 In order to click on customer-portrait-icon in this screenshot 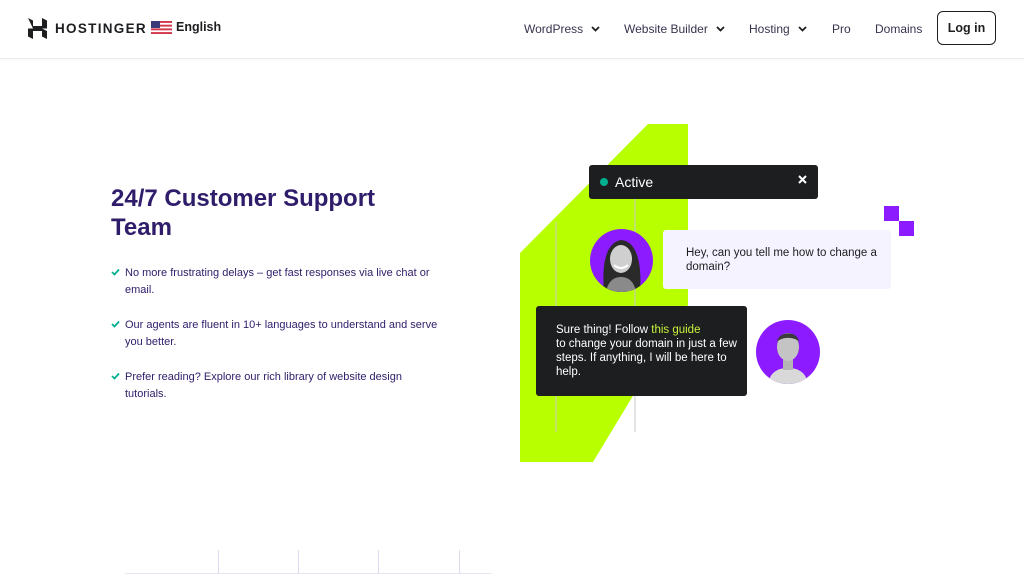, I will do `click(622, 266)`.